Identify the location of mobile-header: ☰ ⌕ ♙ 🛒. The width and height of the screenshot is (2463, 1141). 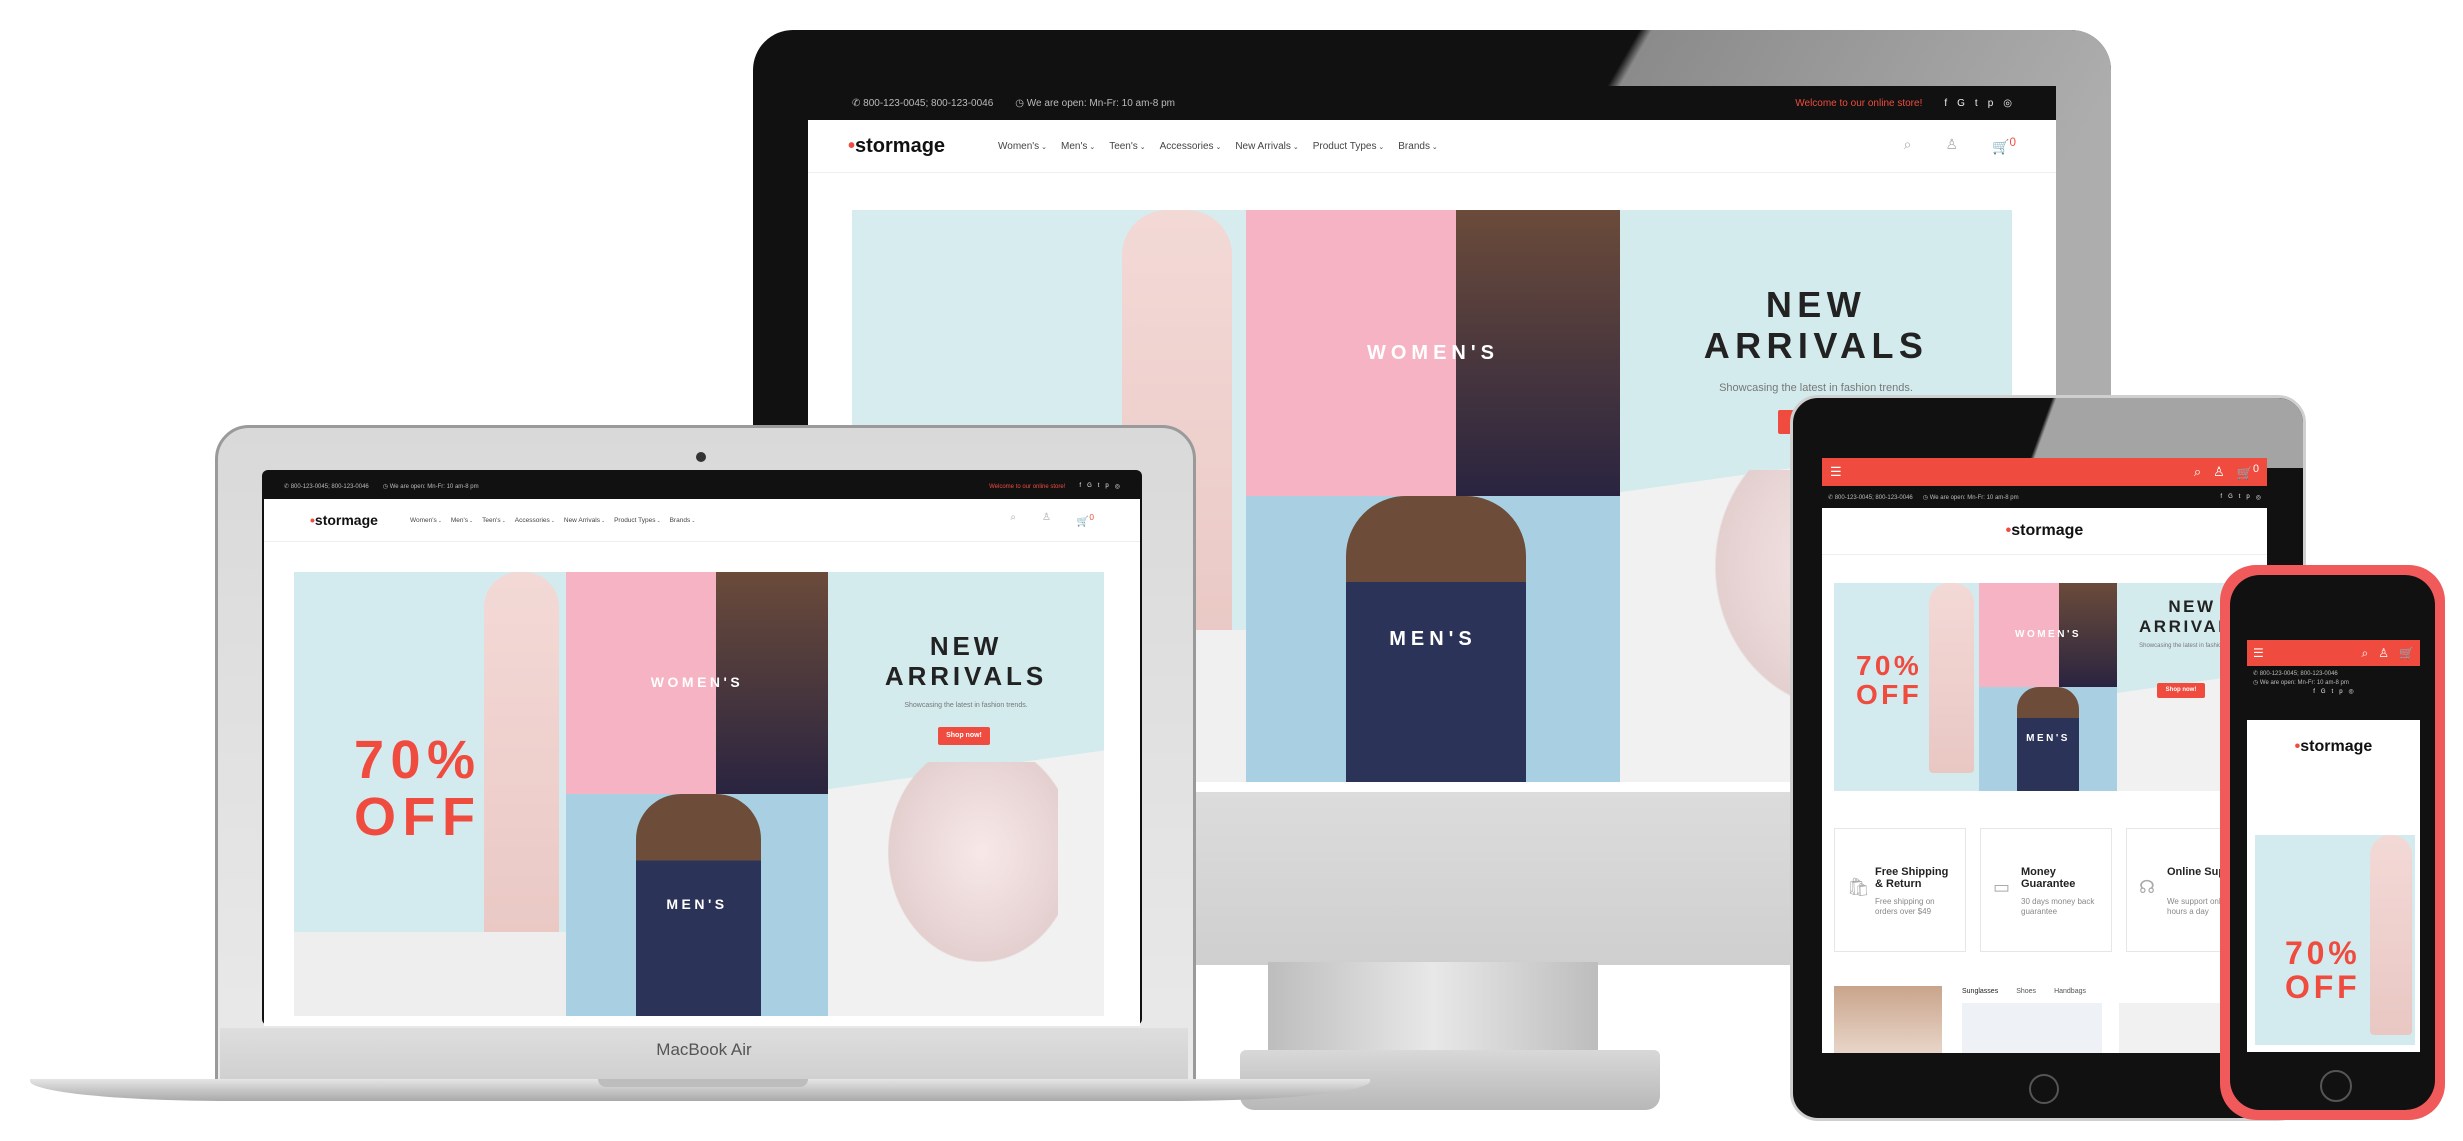
(2333, 653).